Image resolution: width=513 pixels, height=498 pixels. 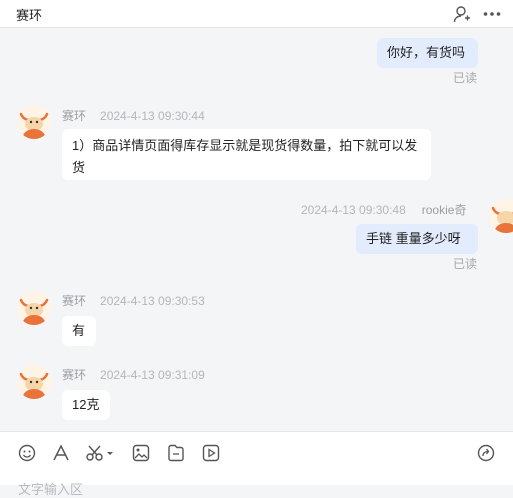 What do you see at coordinates (100, 453) in the screenshot?
I see `scissors-icon` at bounding box center [100, 453].